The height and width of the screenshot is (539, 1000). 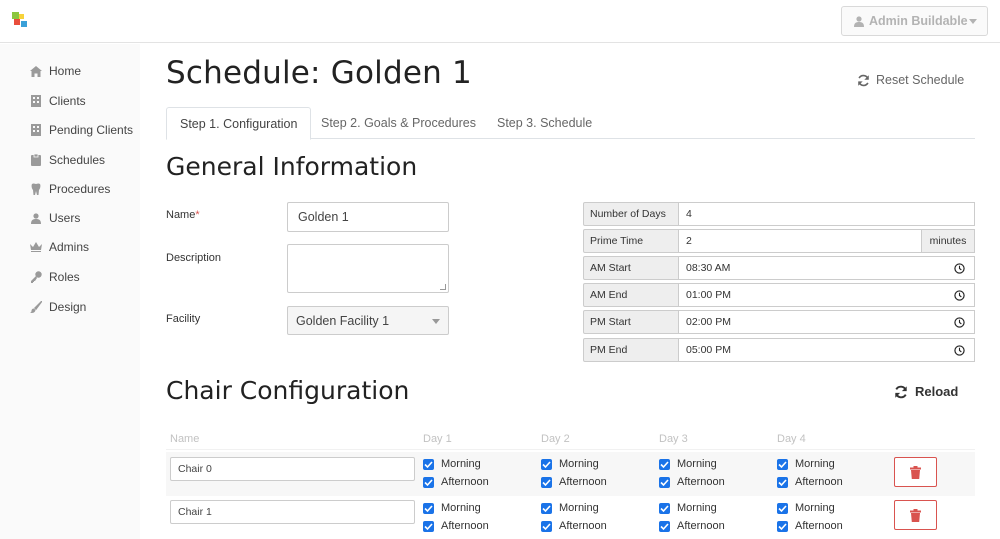 I want to click on sidebar-item-label: Home, so click(x=65, y=71).